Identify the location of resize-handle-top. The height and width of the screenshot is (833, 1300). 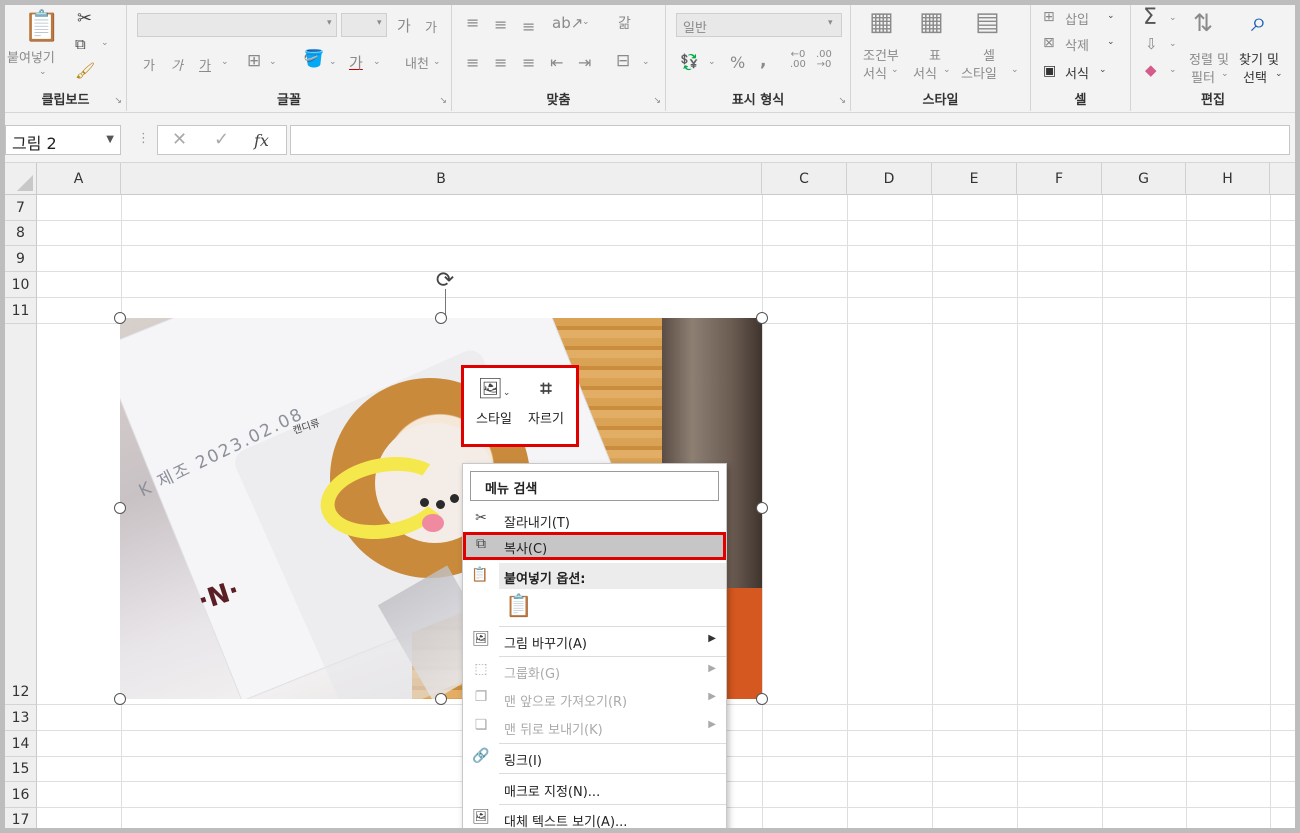
(441, 318).